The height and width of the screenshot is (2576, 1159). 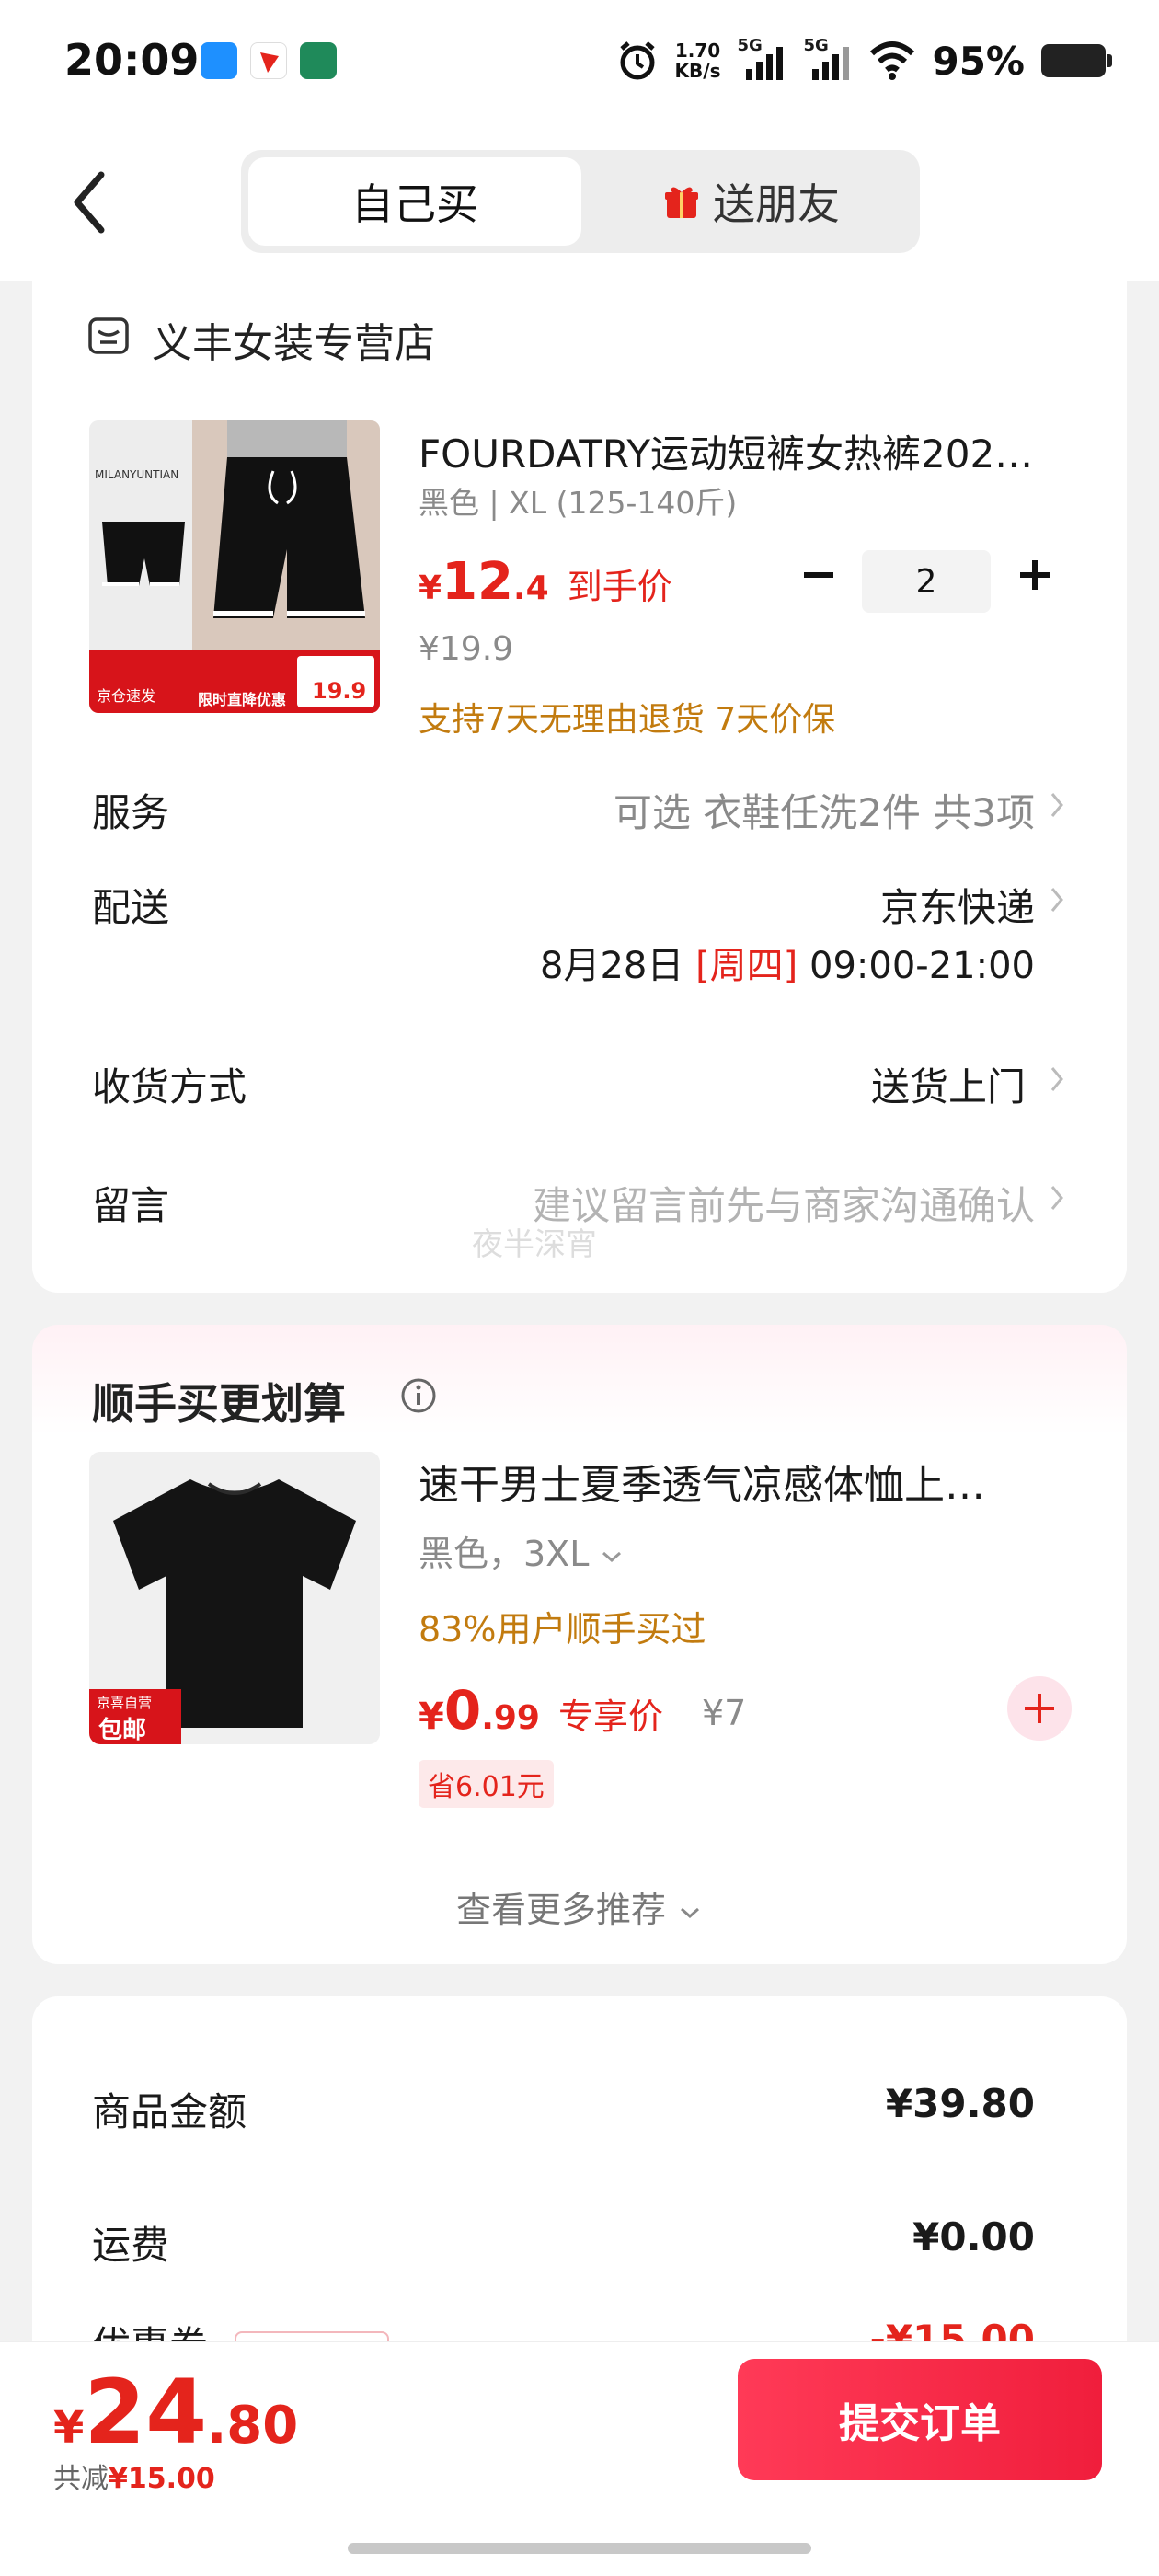 I want to click on page-header: 自己买 送朋友, so click(x=579, y=205).